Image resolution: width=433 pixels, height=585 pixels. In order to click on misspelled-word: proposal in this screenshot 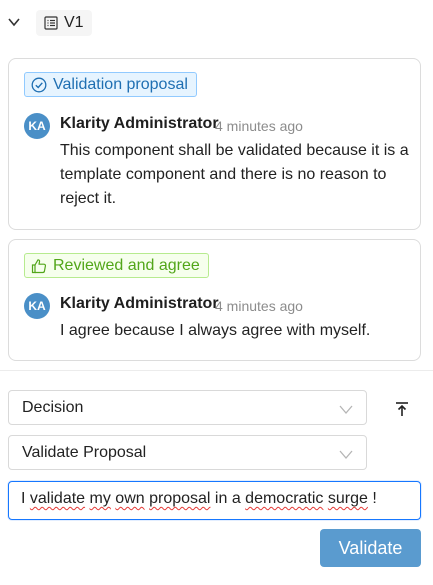, I will do `click(180, 498)`.